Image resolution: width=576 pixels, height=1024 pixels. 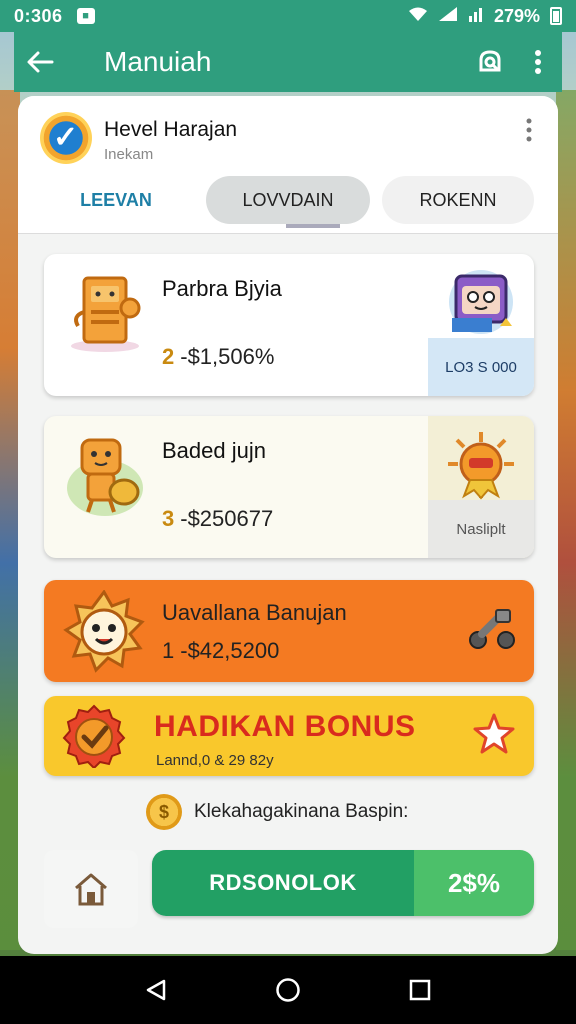 I want to click on overflow-menu-button, so click(x=538, y=62).